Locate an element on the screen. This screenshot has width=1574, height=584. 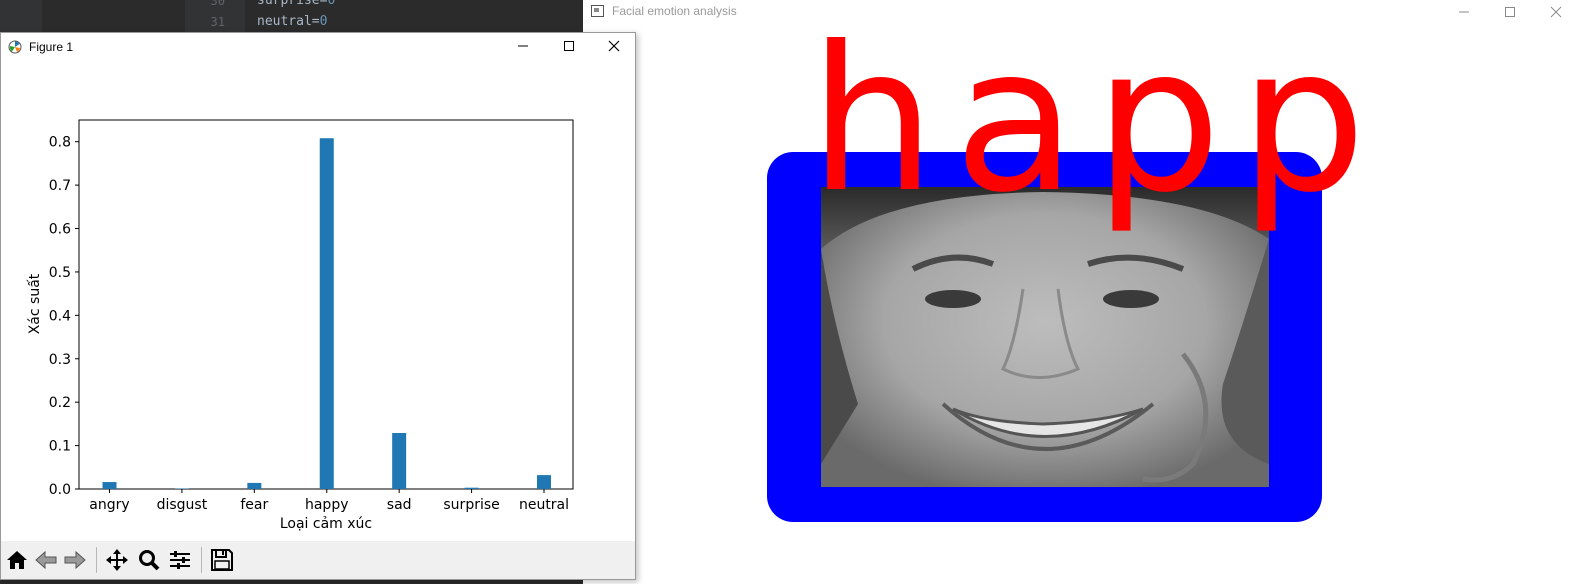
pan-button is located at coordinates (117, 560).